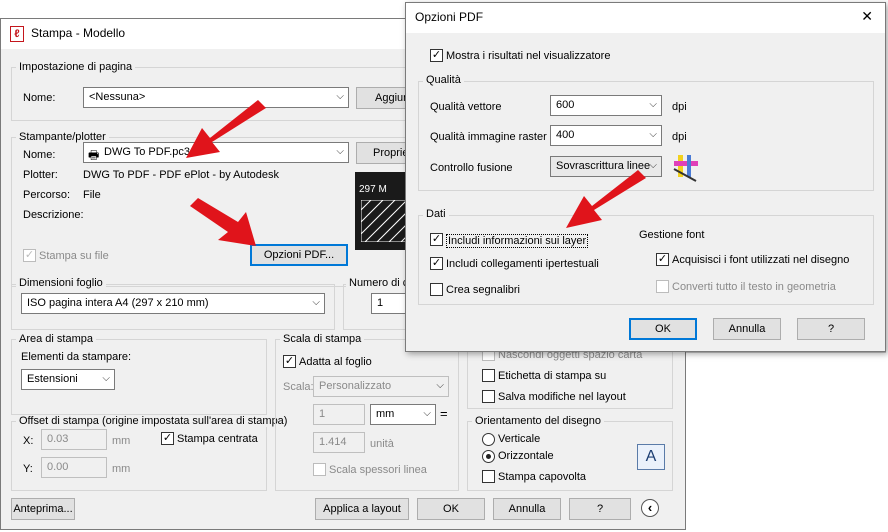 The height and width of the screenshot is (532, 888). What do you see at coordinates (651, 457) in the screenshot?
I see `orientation-preview-icon: A` at bounding box center [651, 457].